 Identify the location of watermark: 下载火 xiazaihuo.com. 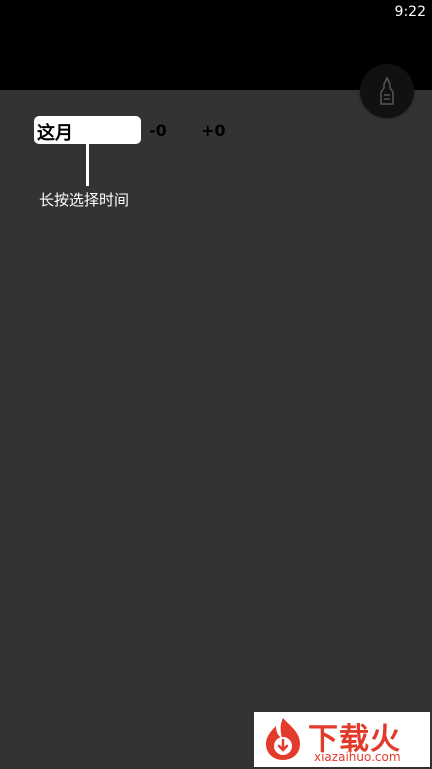
(342, 739).